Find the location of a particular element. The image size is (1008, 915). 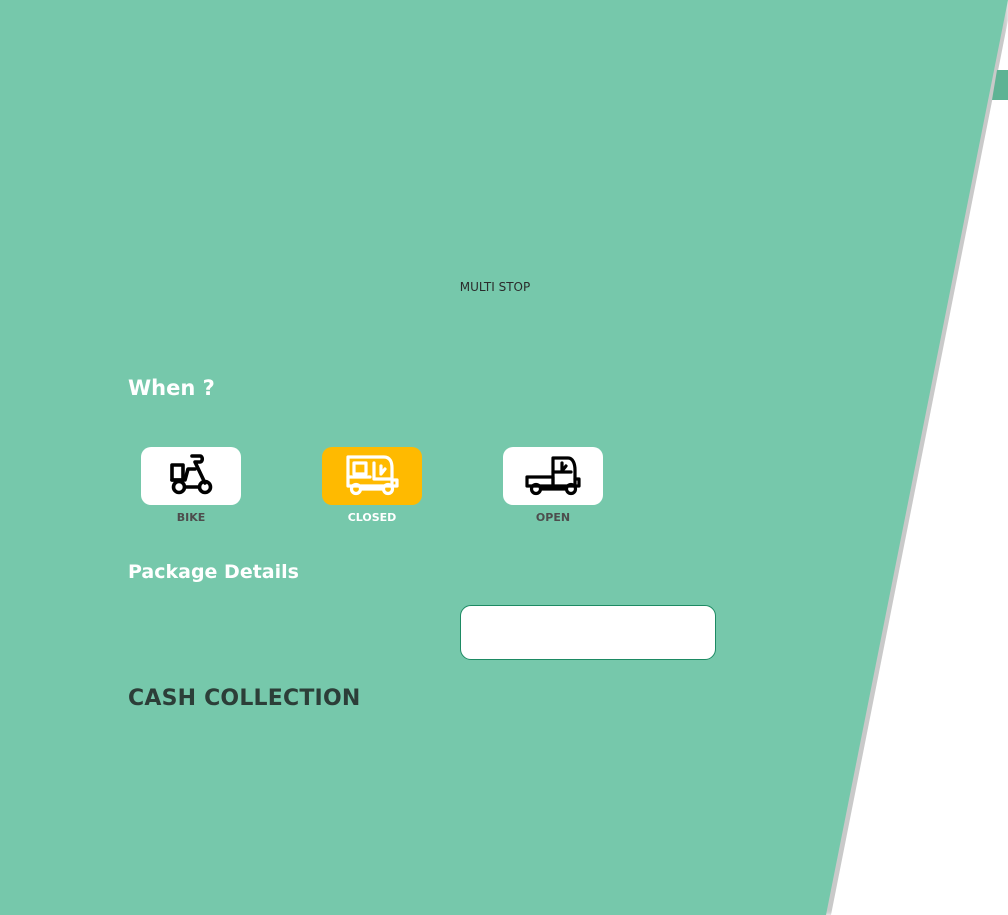

scooter-icon is located at coordinates (191, 476).